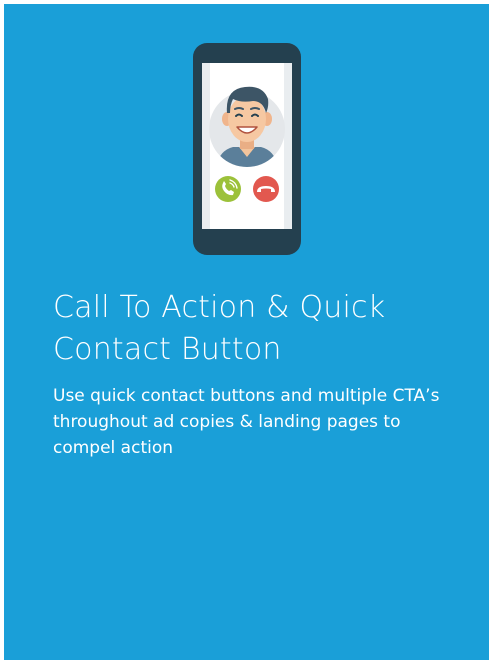 This screenshot has height=660, width=489. What do you see at coordinates (219, 328) in the screenshot?
I see `card-title: Call To Action & Quick Contact Button` at bounding box center [219, 328].